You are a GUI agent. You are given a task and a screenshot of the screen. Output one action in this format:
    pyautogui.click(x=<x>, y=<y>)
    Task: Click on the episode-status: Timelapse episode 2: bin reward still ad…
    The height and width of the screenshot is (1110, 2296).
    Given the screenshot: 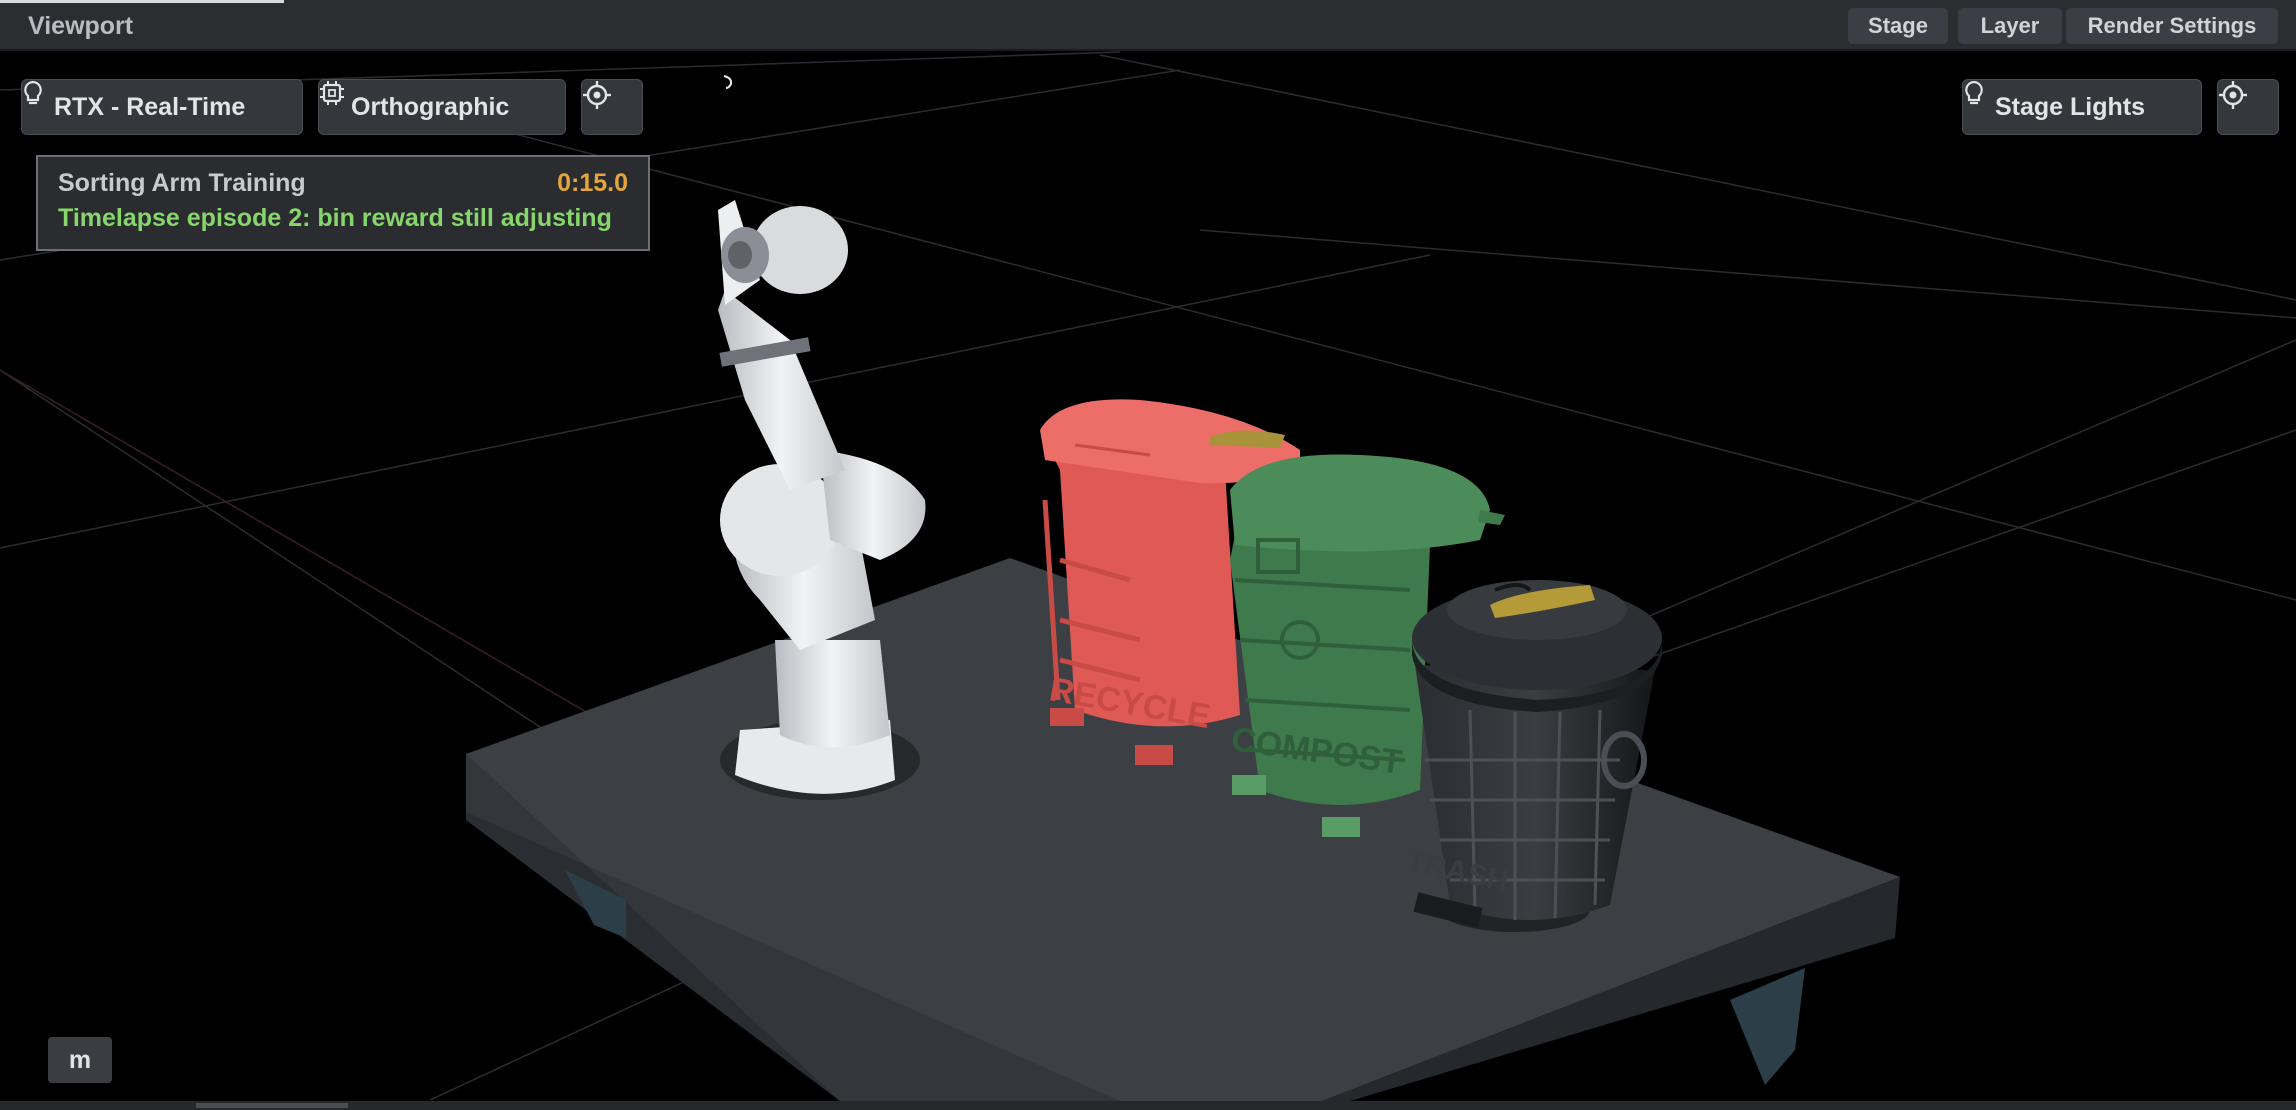 What is the action you would take?
    pyautogui.click(x=335, y=218)
    